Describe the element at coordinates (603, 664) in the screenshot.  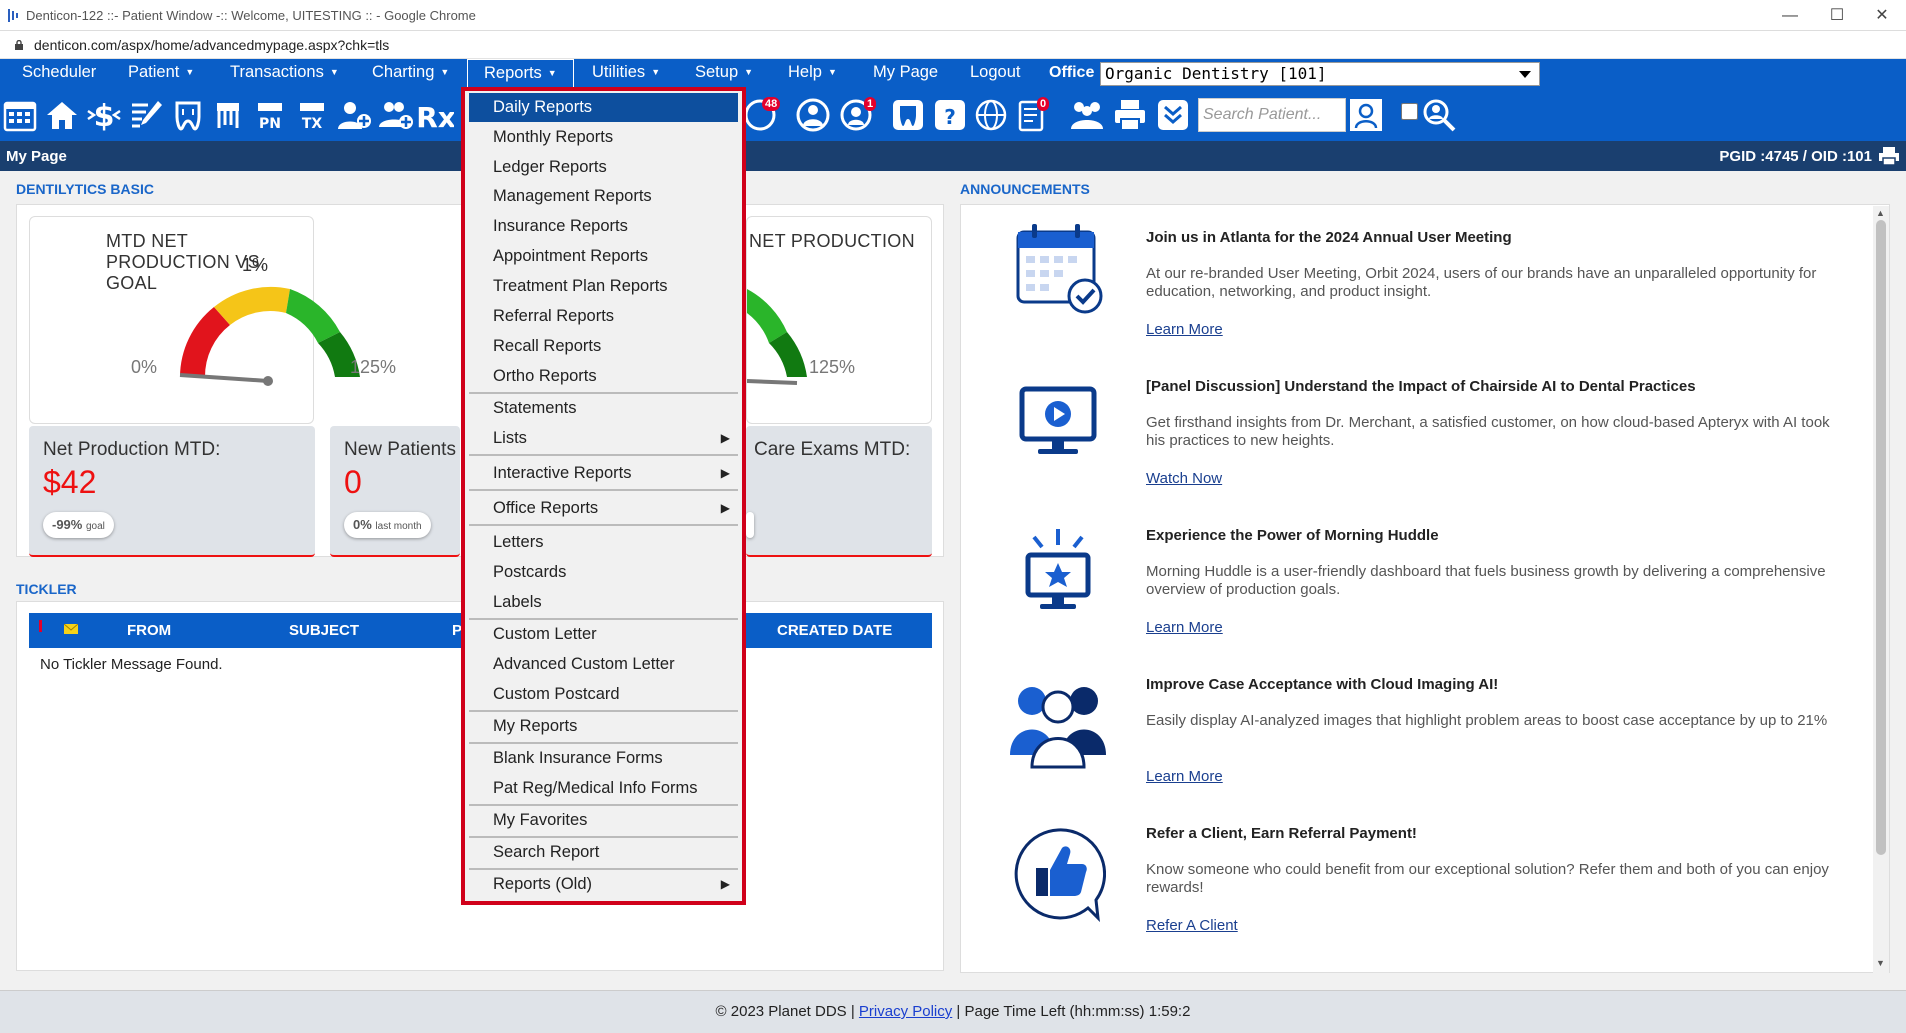
I see `menu-item-advanced-custom-letter: Advanced Custom Letter` at that location.